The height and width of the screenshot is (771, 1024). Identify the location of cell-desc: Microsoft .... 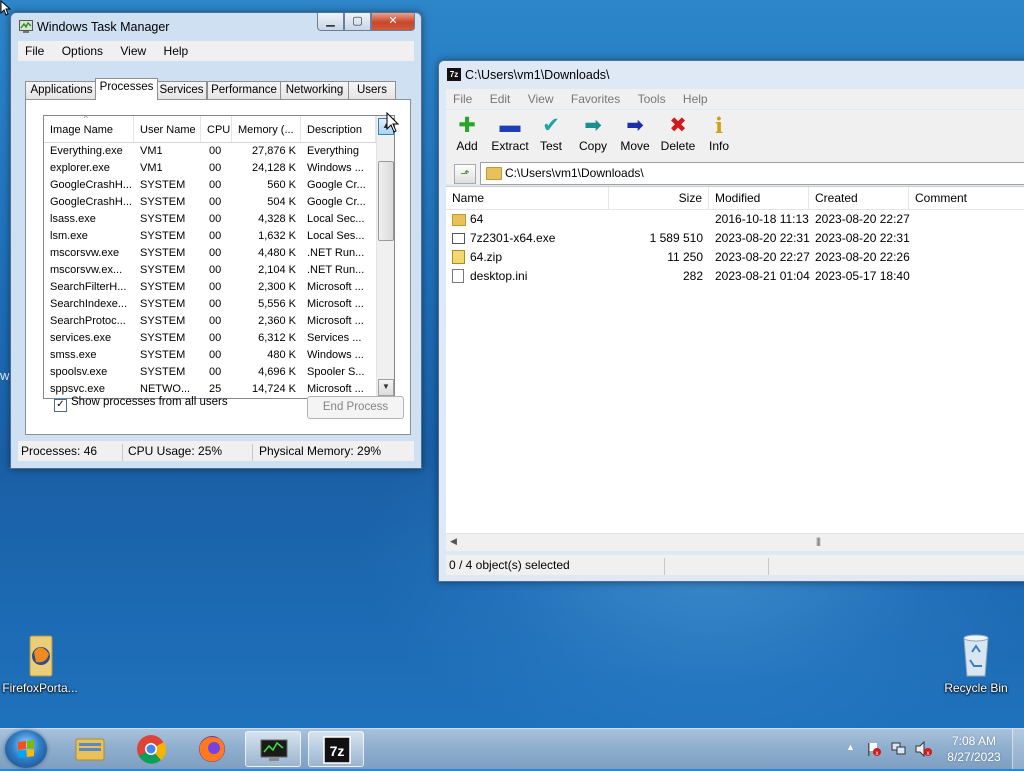
(335, 321).